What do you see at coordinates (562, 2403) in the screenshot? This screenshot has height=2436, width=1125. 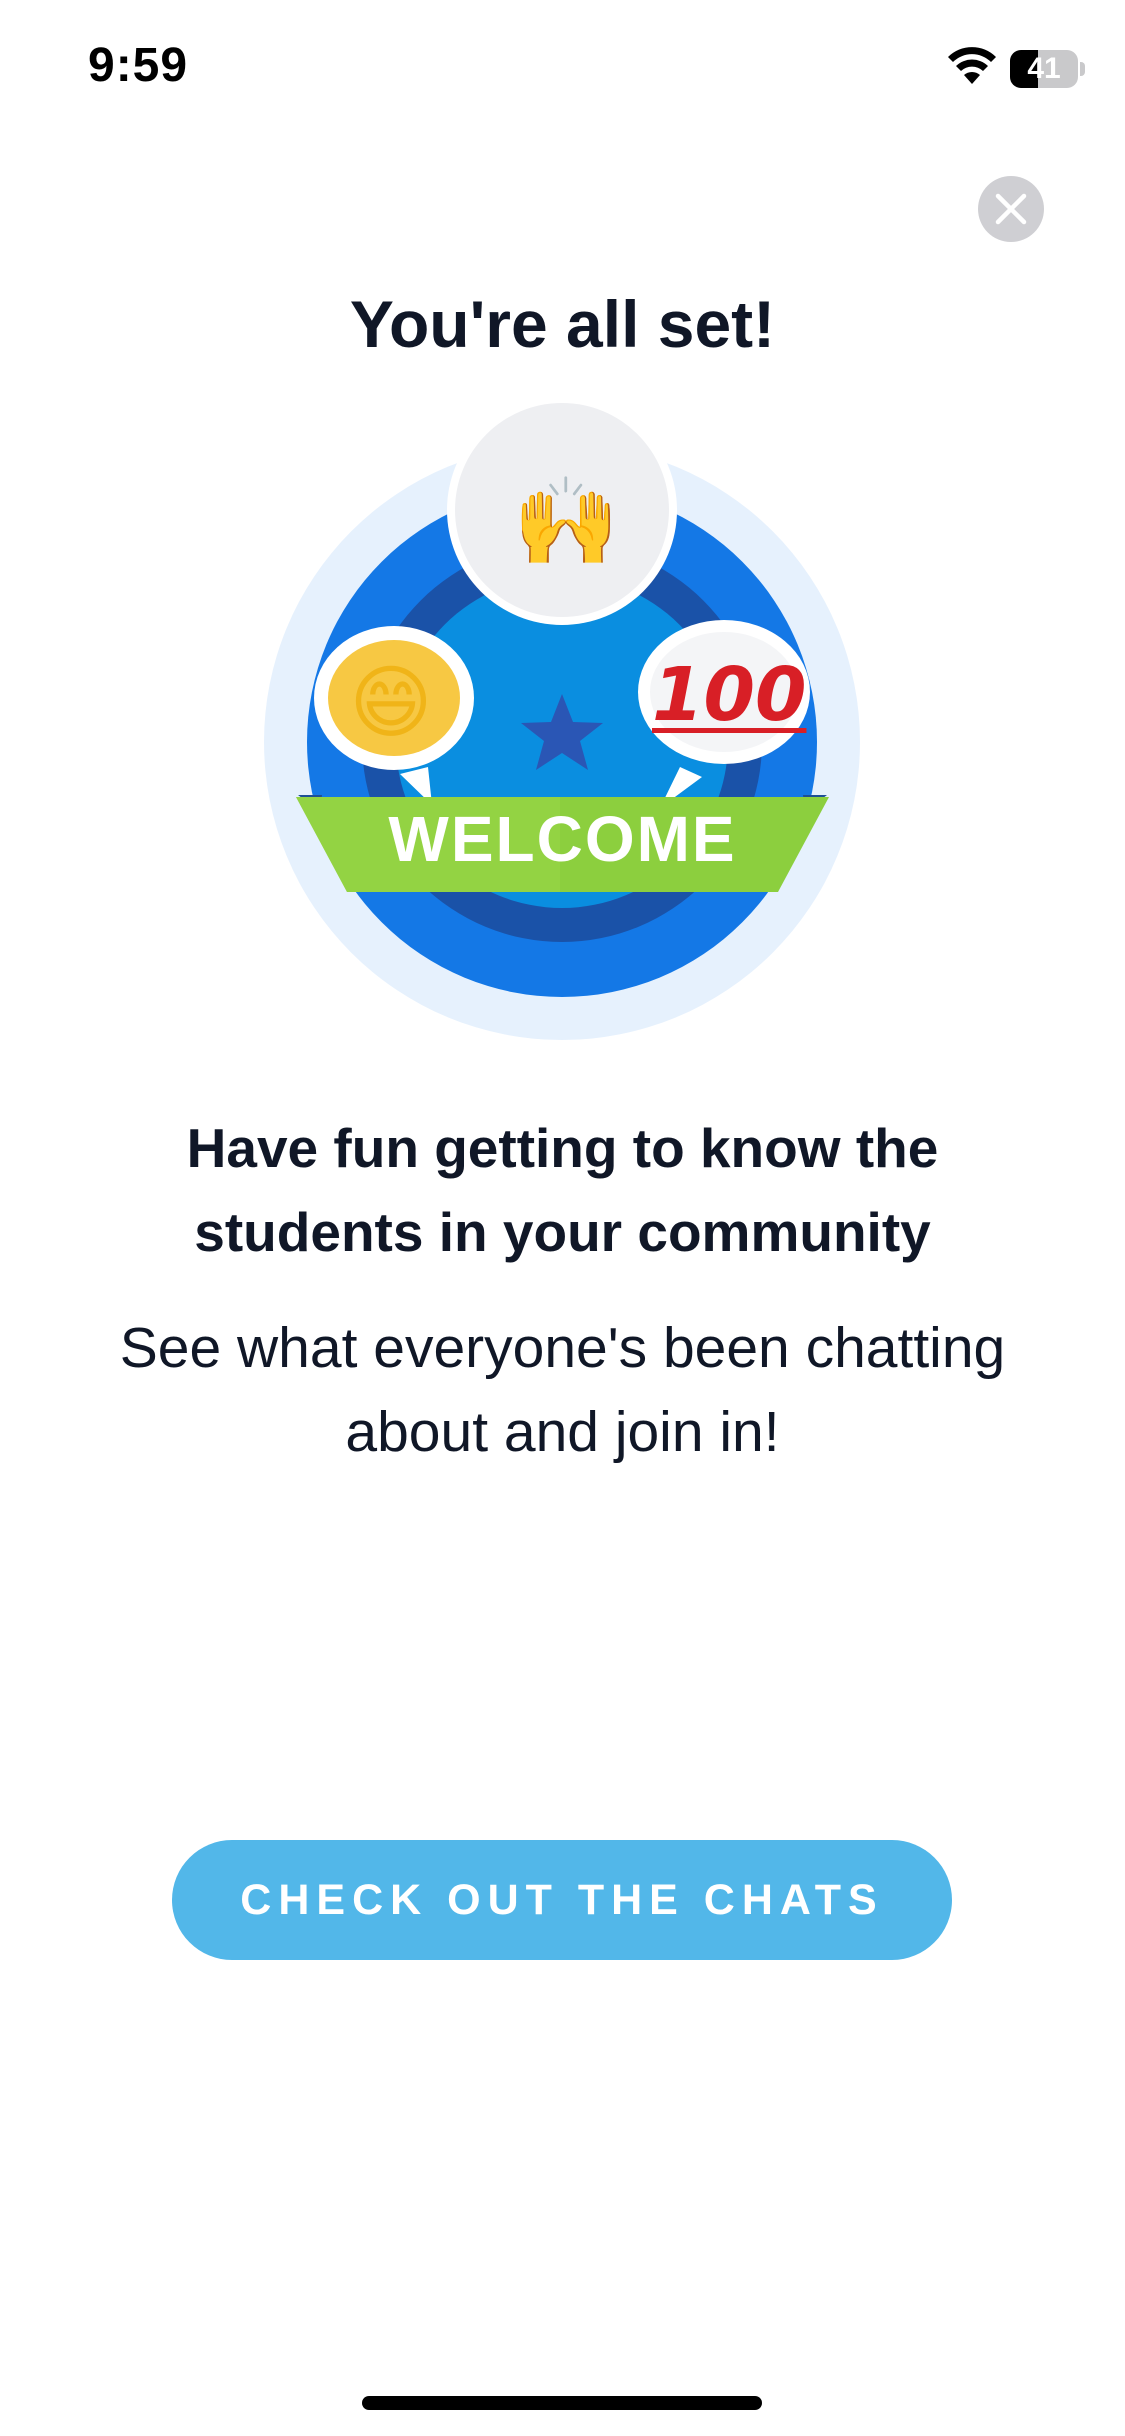 I see `home-indicator` at bounding box center [562, 2403].